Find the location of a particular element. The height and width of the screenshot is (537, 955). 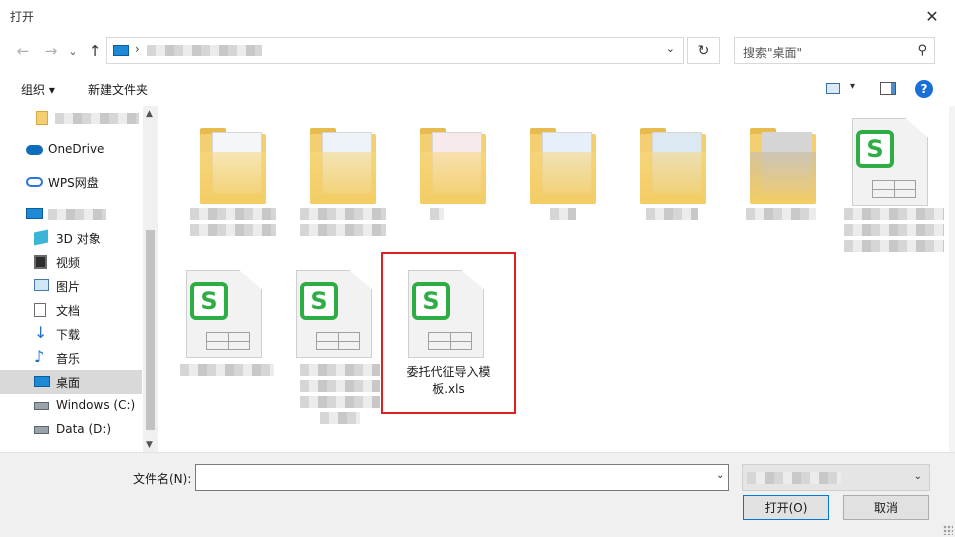

sidebar-scrollbar: ▲ ▼ is located at coordinates (150, 279).